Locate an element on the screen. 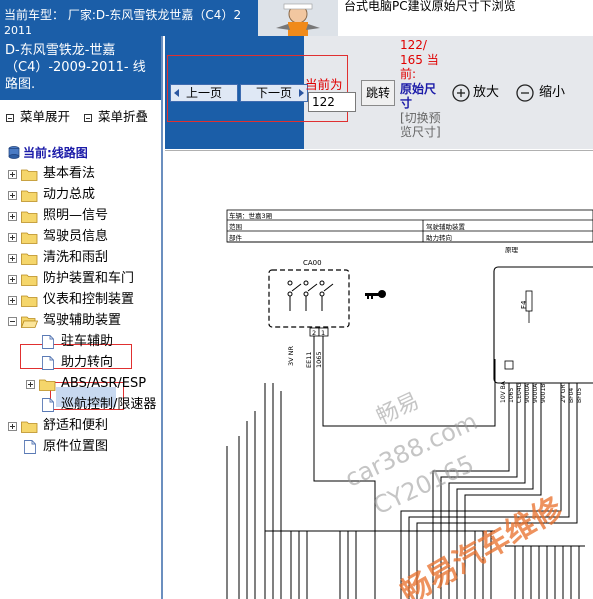  tree-item-abs: ABS/ASR/ESP is located at coordinates (80, 384).